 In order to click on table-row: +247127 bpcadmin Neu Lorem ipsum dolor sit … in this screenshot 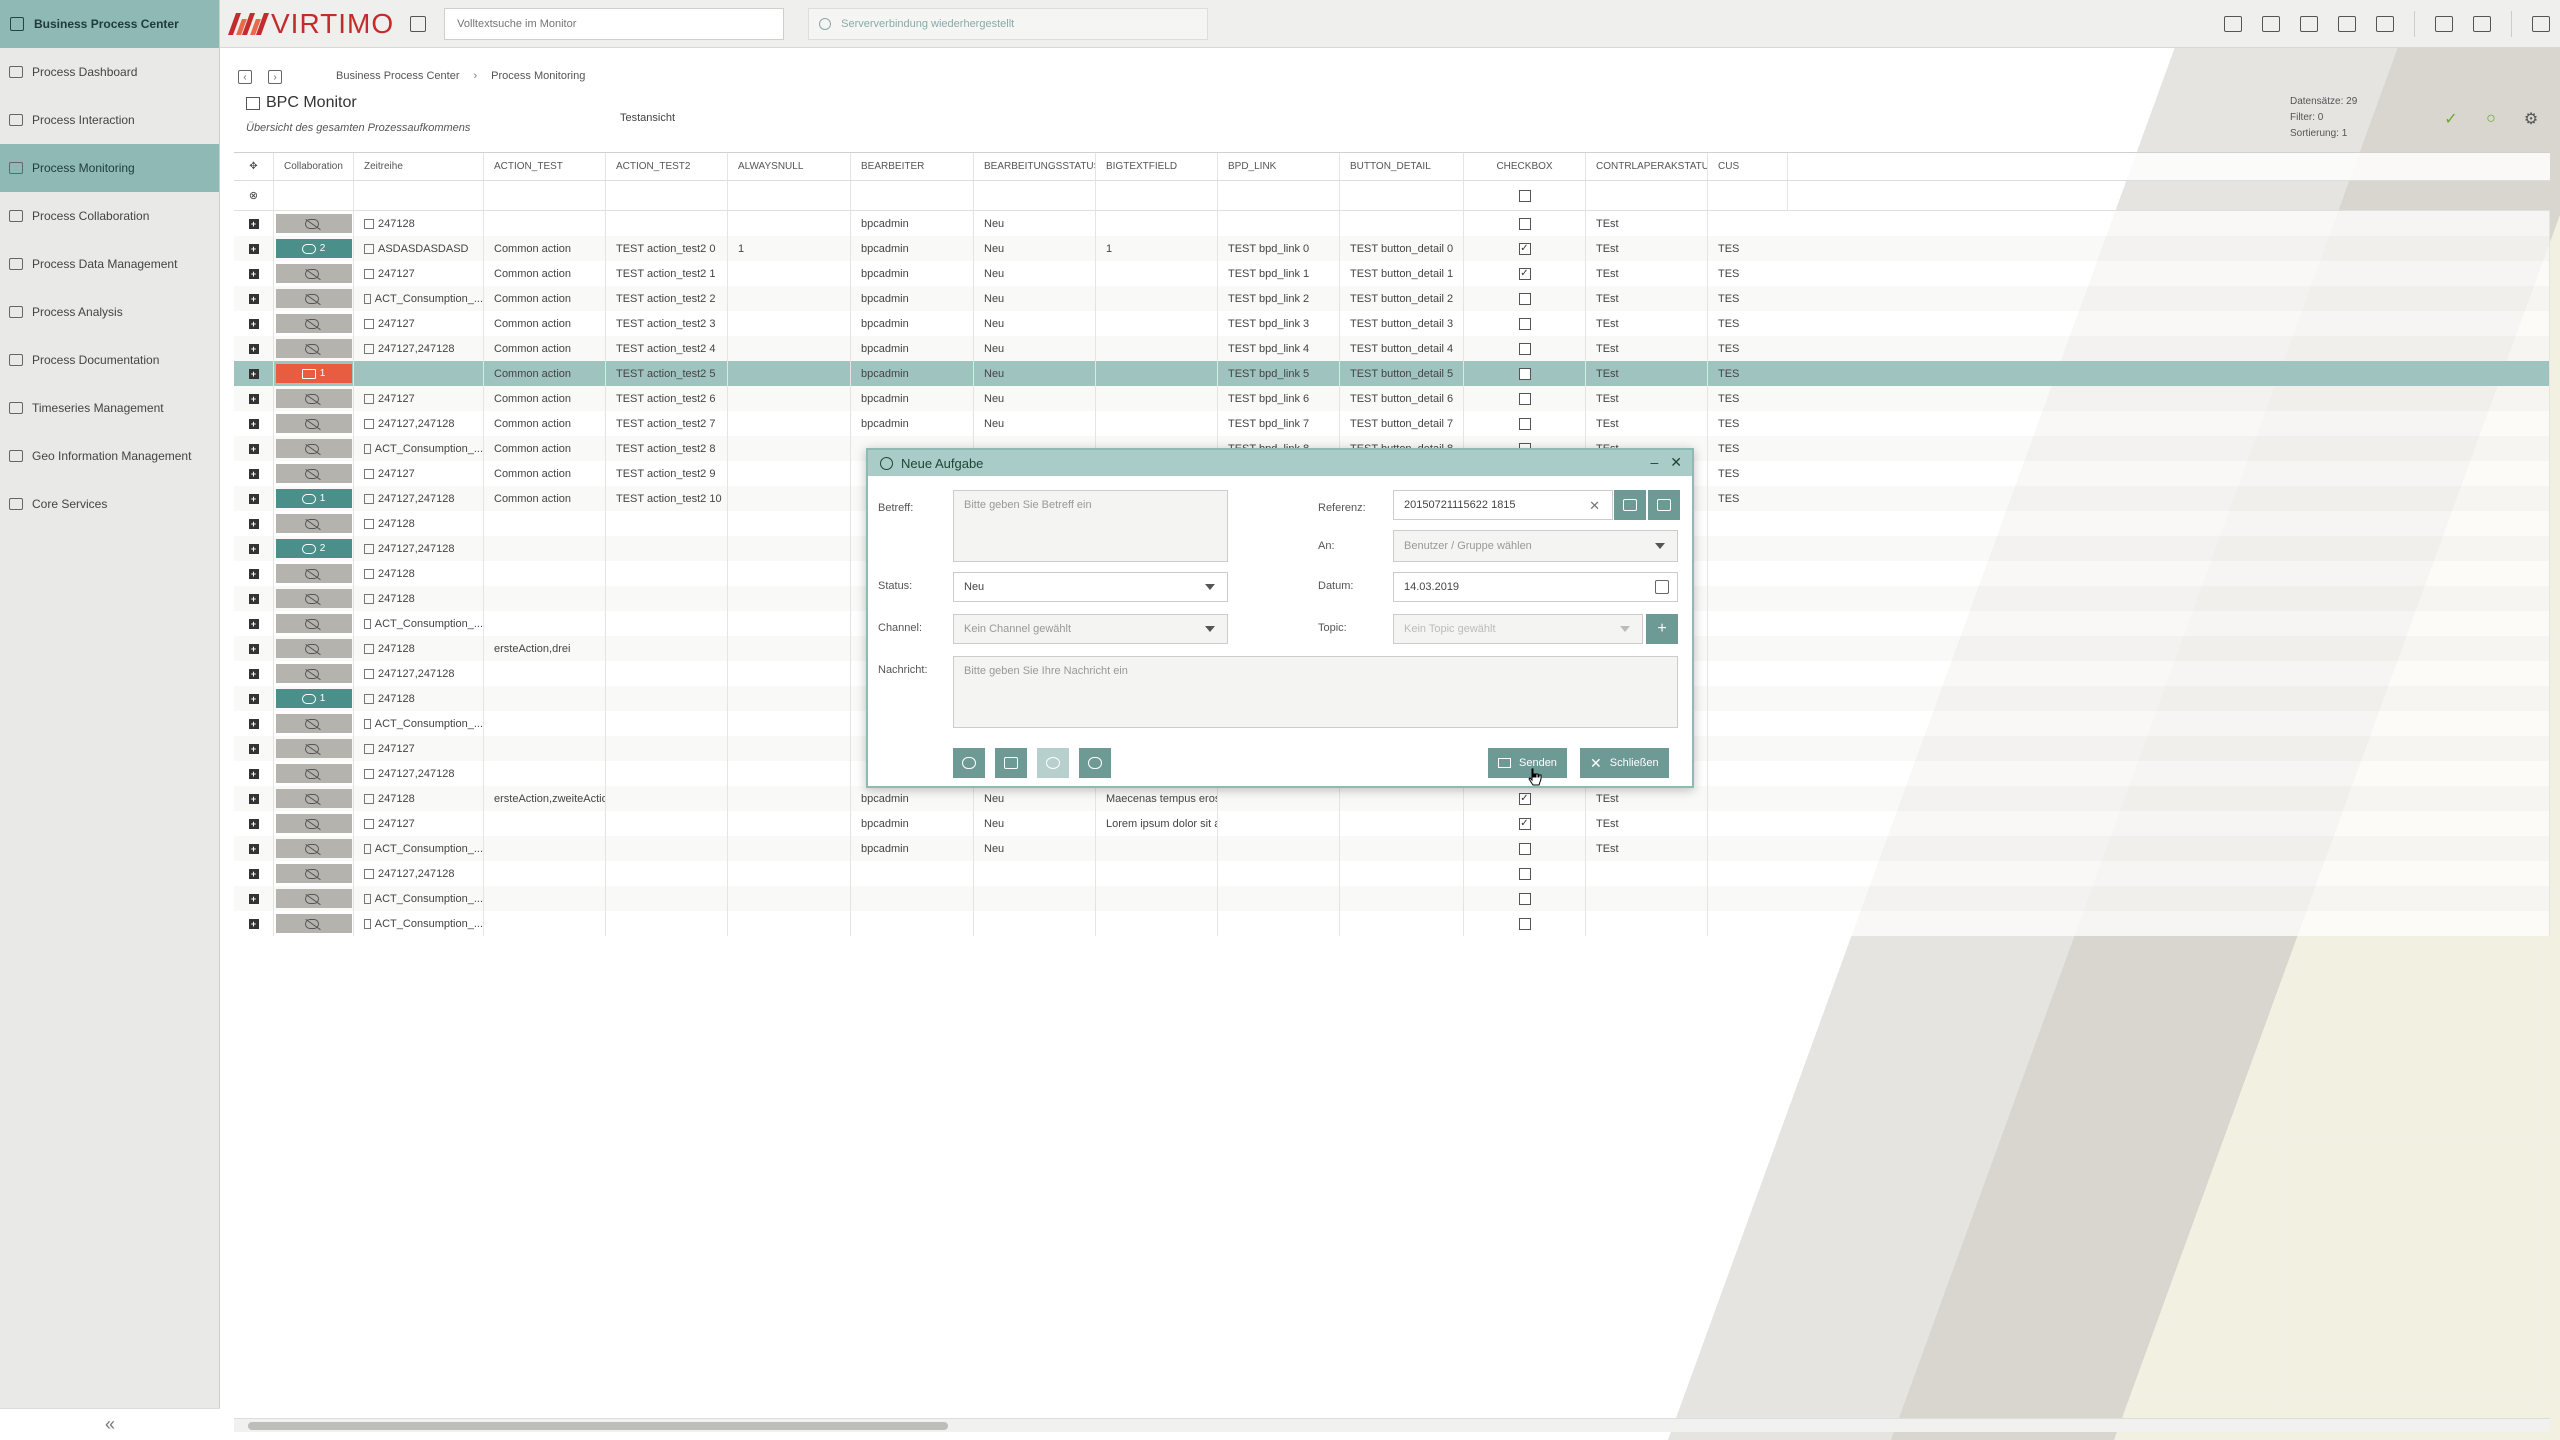, I will do `click(1392, 823)`.